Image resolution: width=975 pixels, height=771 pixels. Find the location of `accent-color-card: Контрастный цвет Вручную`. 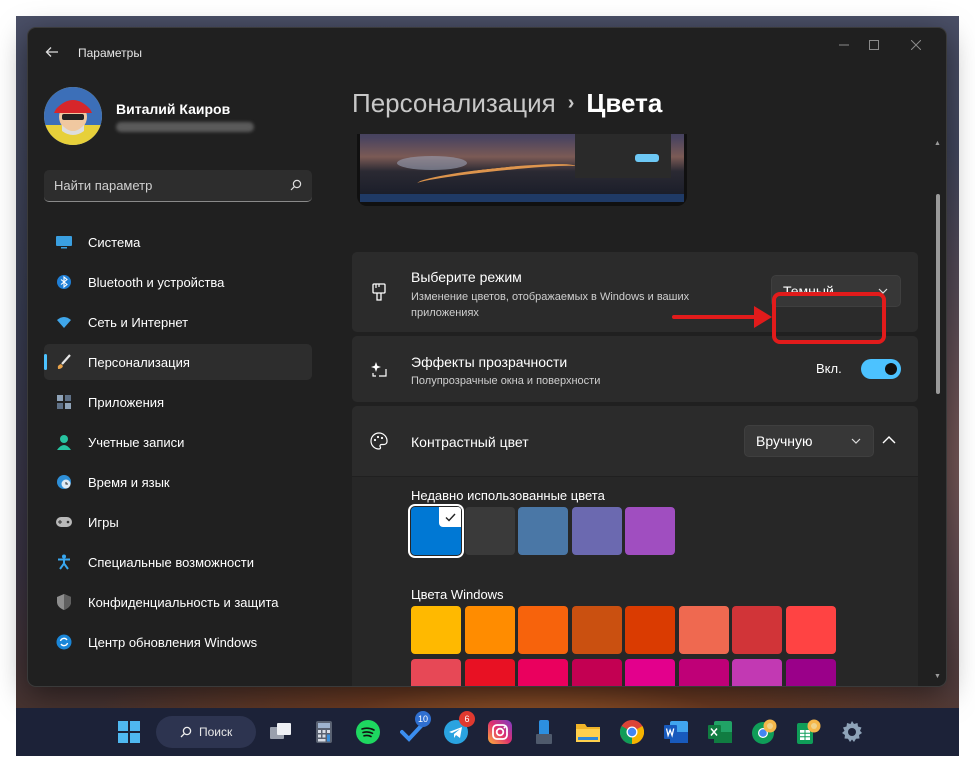

accent-color-card: Контрастный цвет Вручную is located at coordinates (635, 441).